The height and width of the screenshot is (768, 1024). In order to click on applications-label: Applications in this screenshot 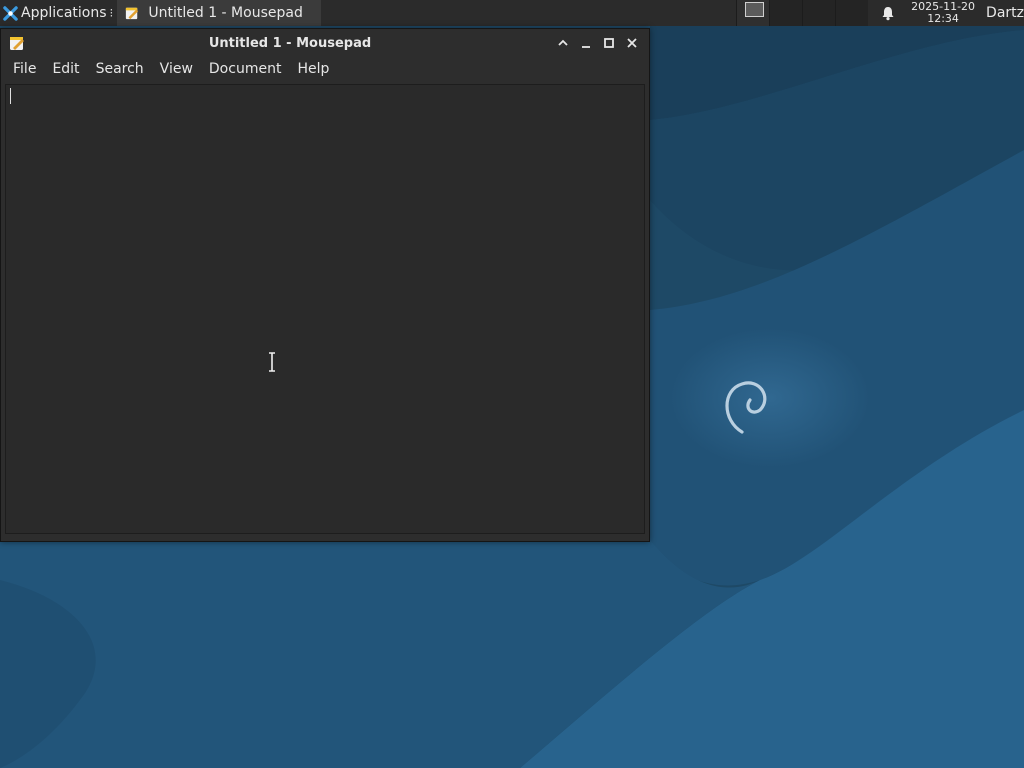, I will do `click(64, 13)`.